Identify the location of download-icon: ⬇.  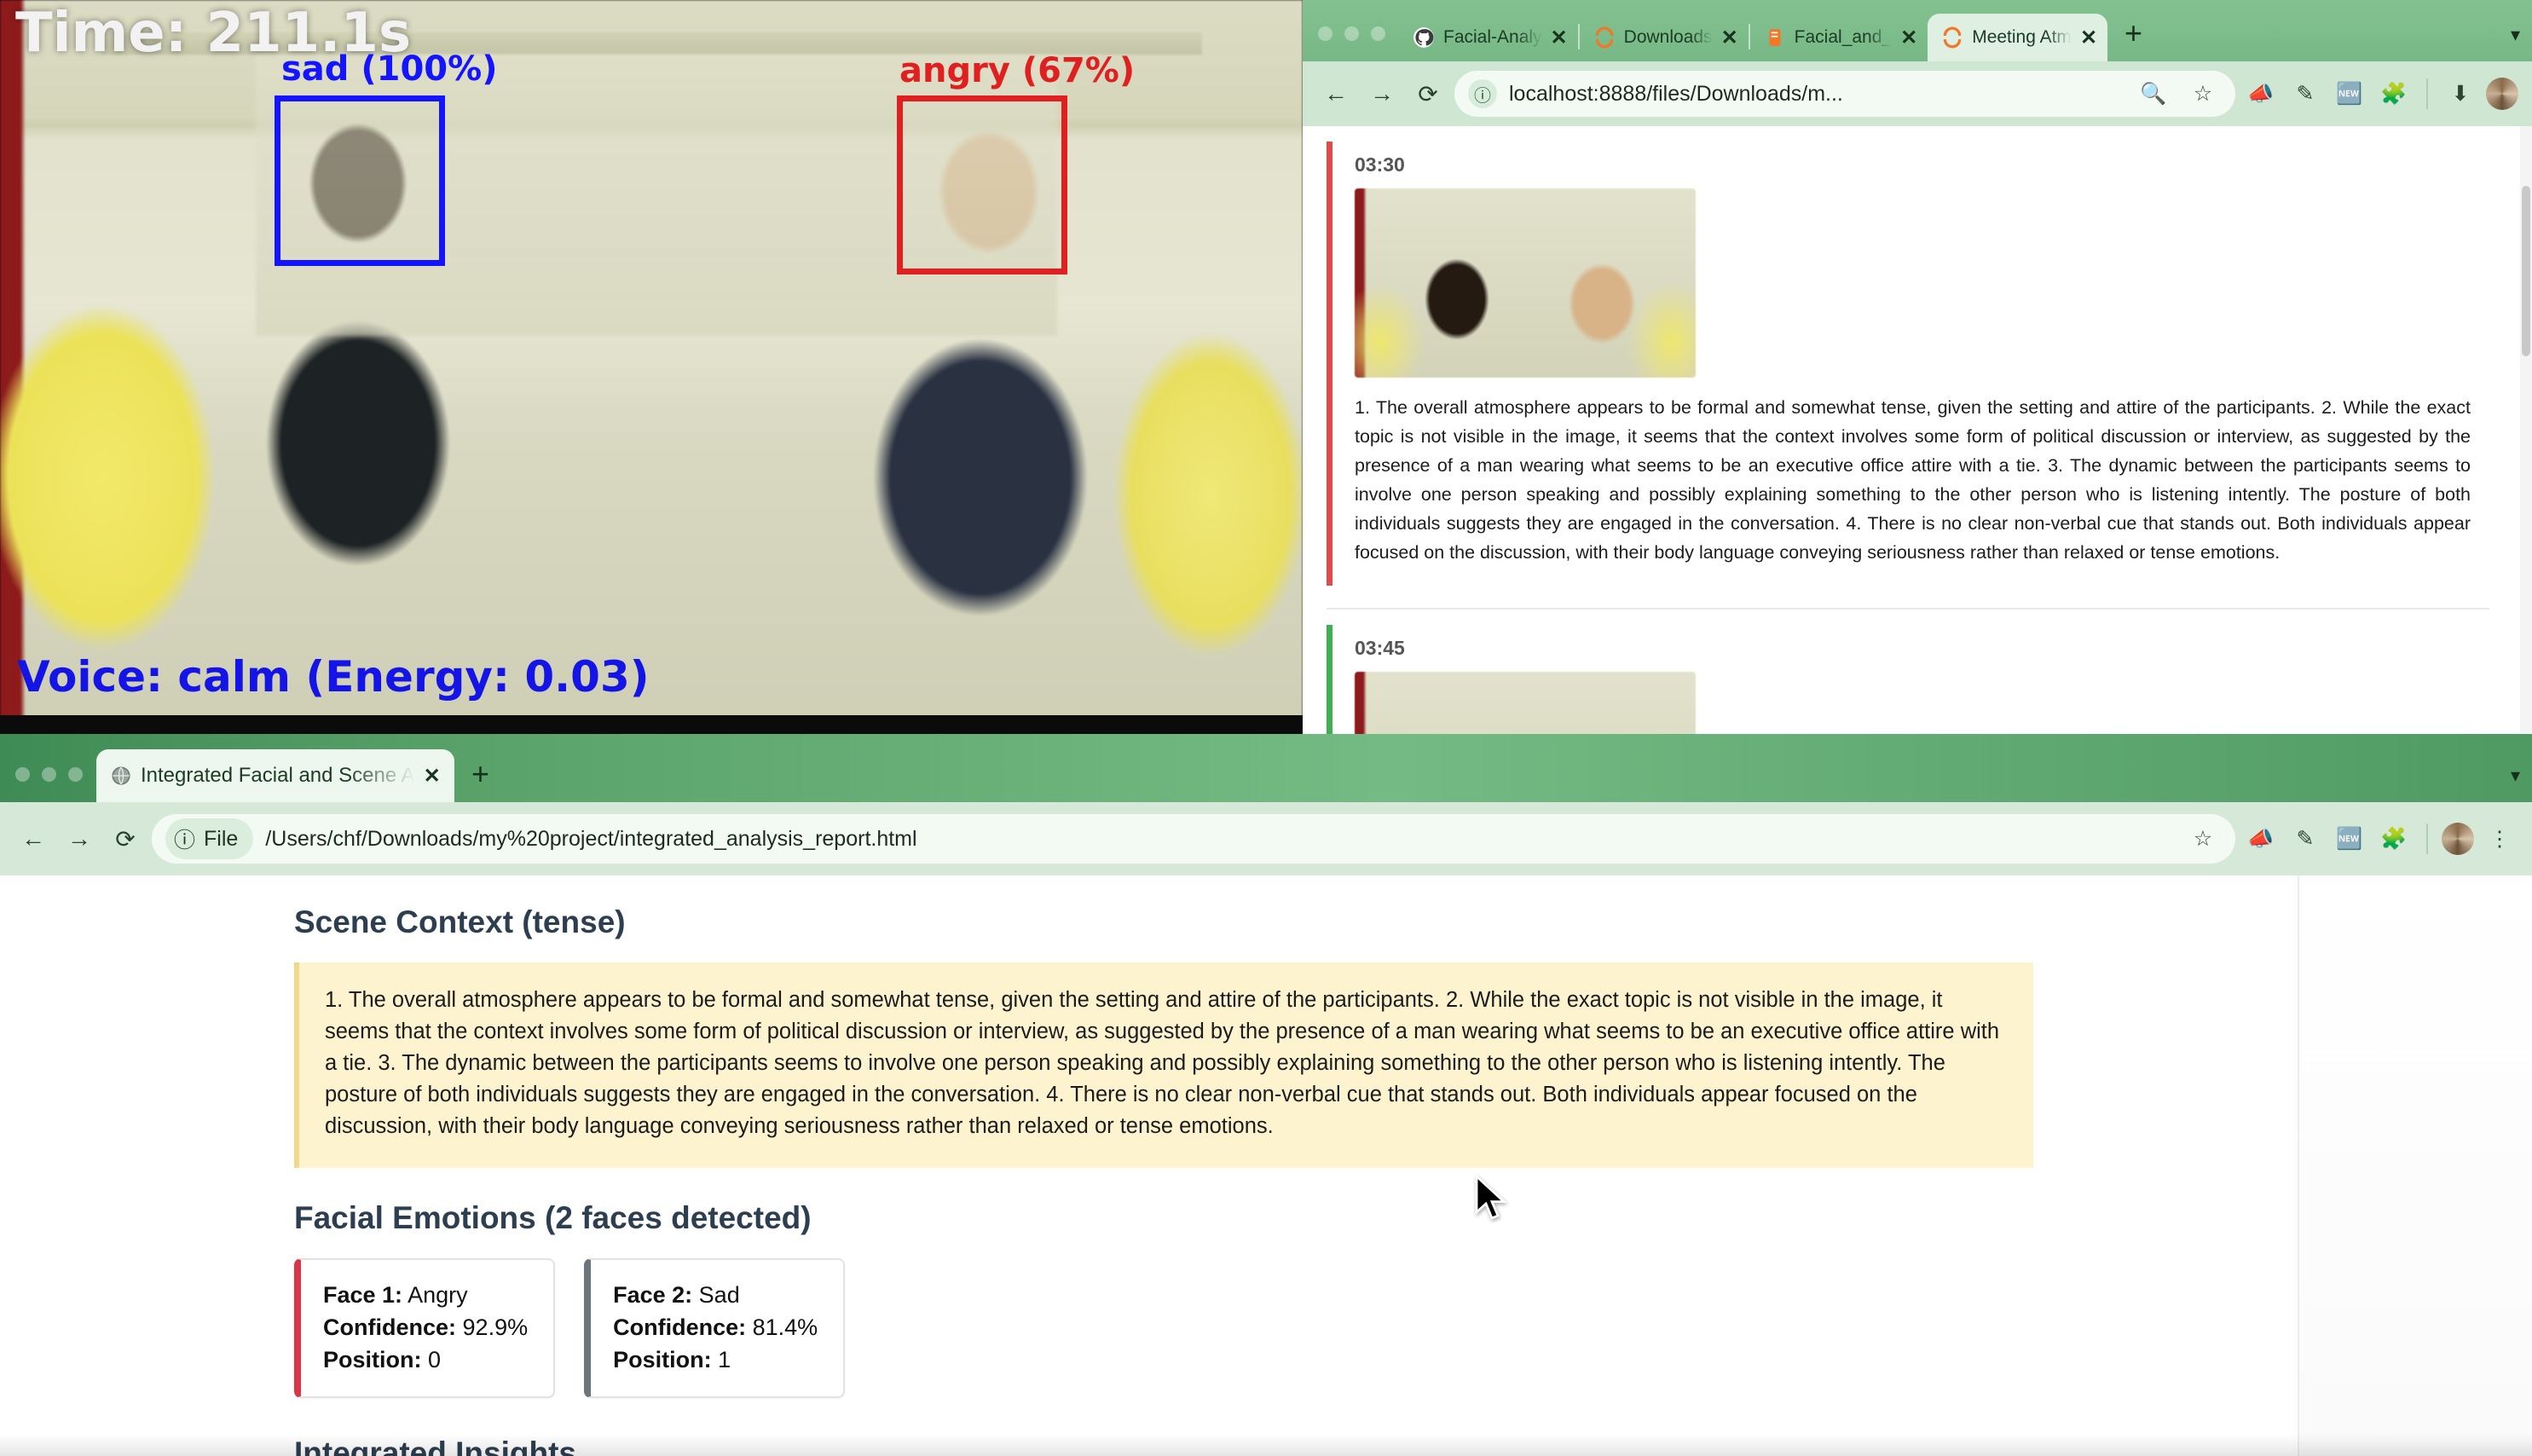
(2461, 94).